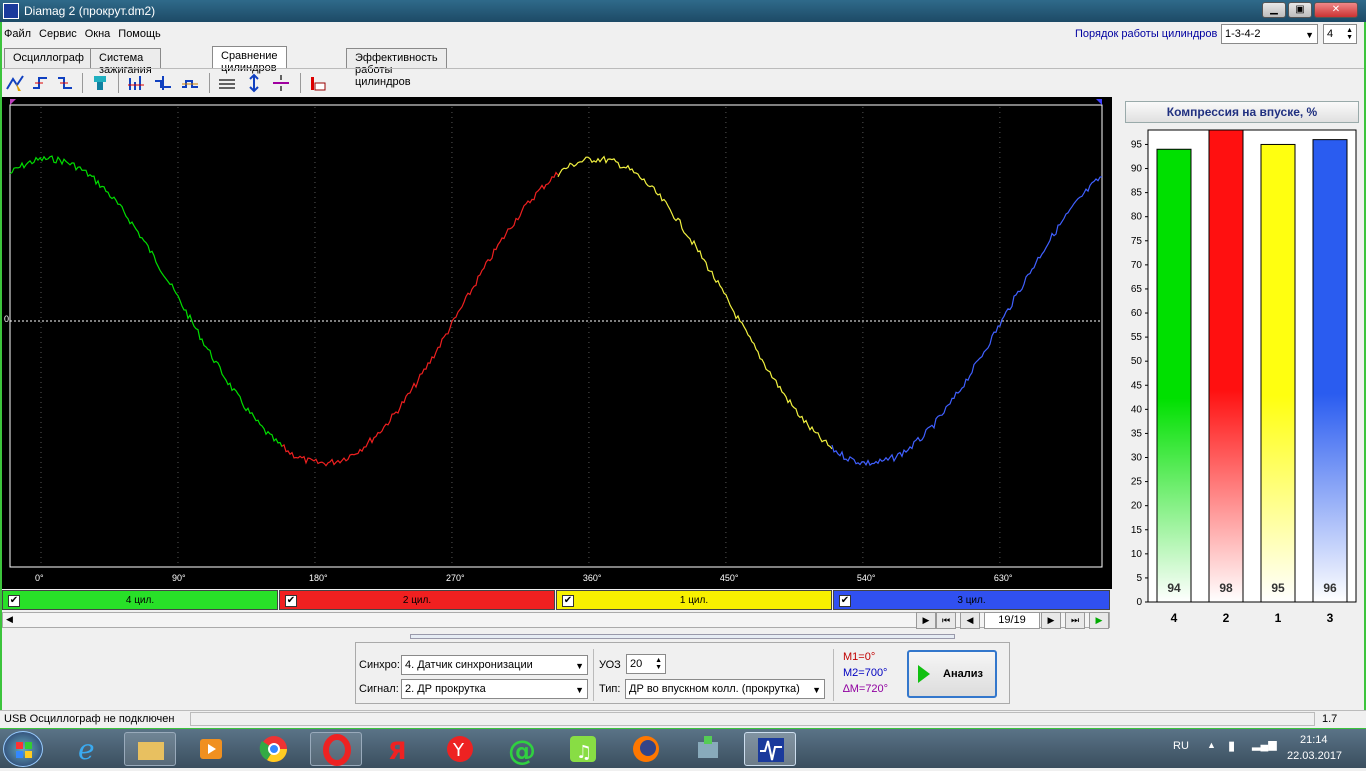 This screenshot has width=1366, height=771. I want to click on cylinder-count-stepper: 4 ▲ ▼, so click(1340, 34).